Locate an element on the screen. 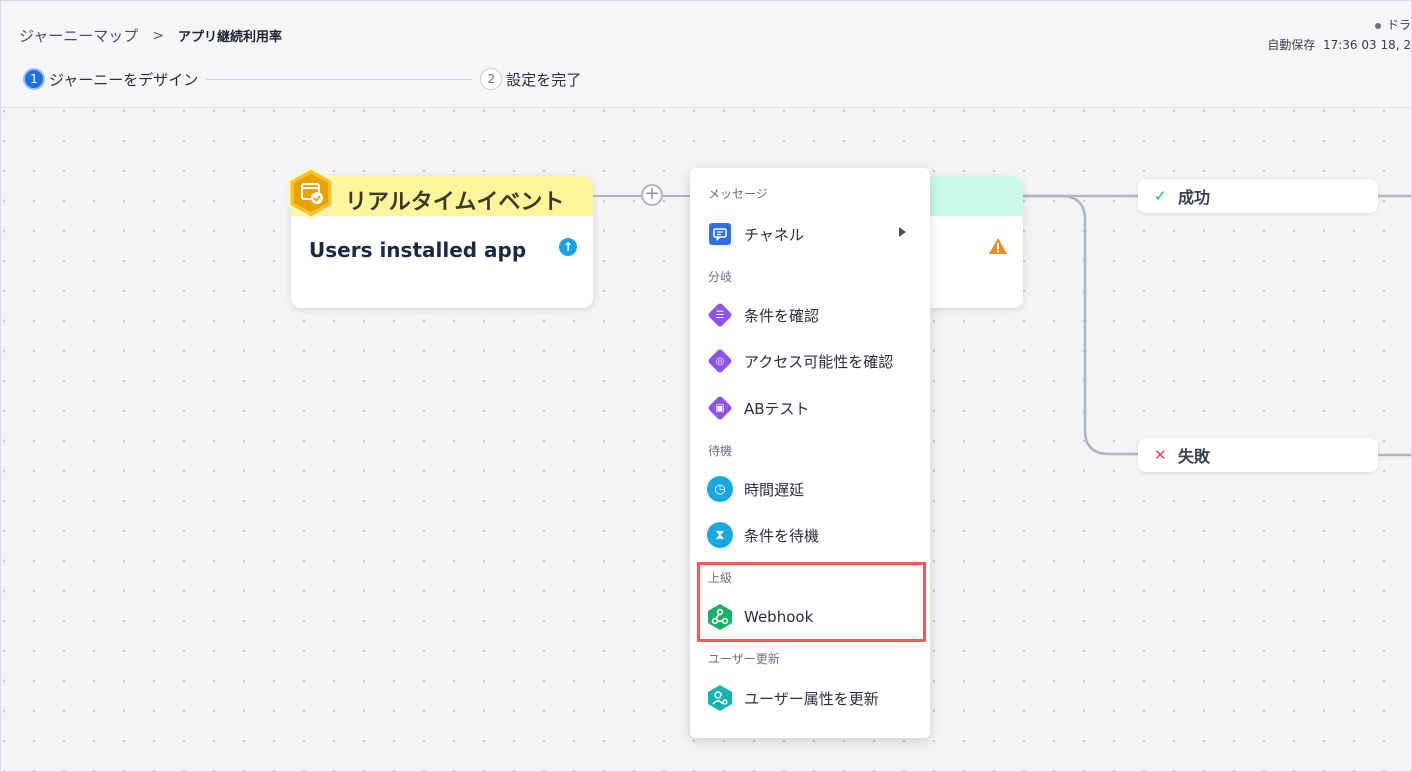 Image resolution: width=1412 pixels, height=772 pixels. menu-item-check-condition: ☰ 条件を確認 is located at coordinates (811, 315).